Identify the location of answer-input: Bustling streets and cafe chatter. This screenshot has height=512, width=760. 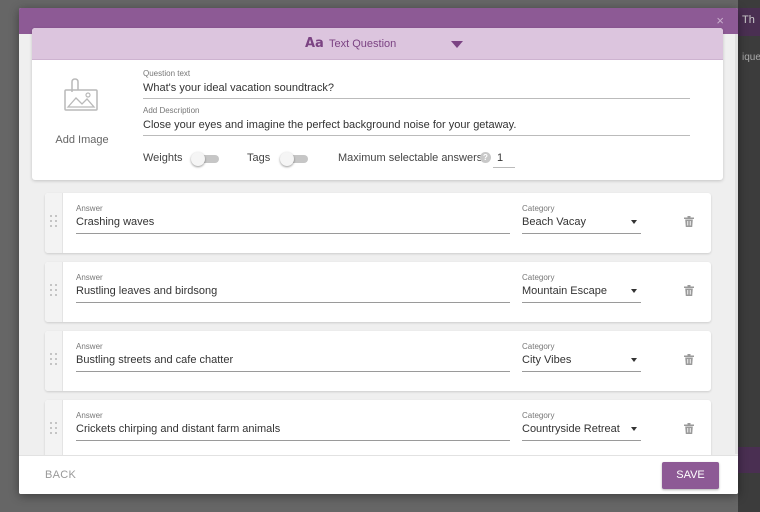
(293, 363).